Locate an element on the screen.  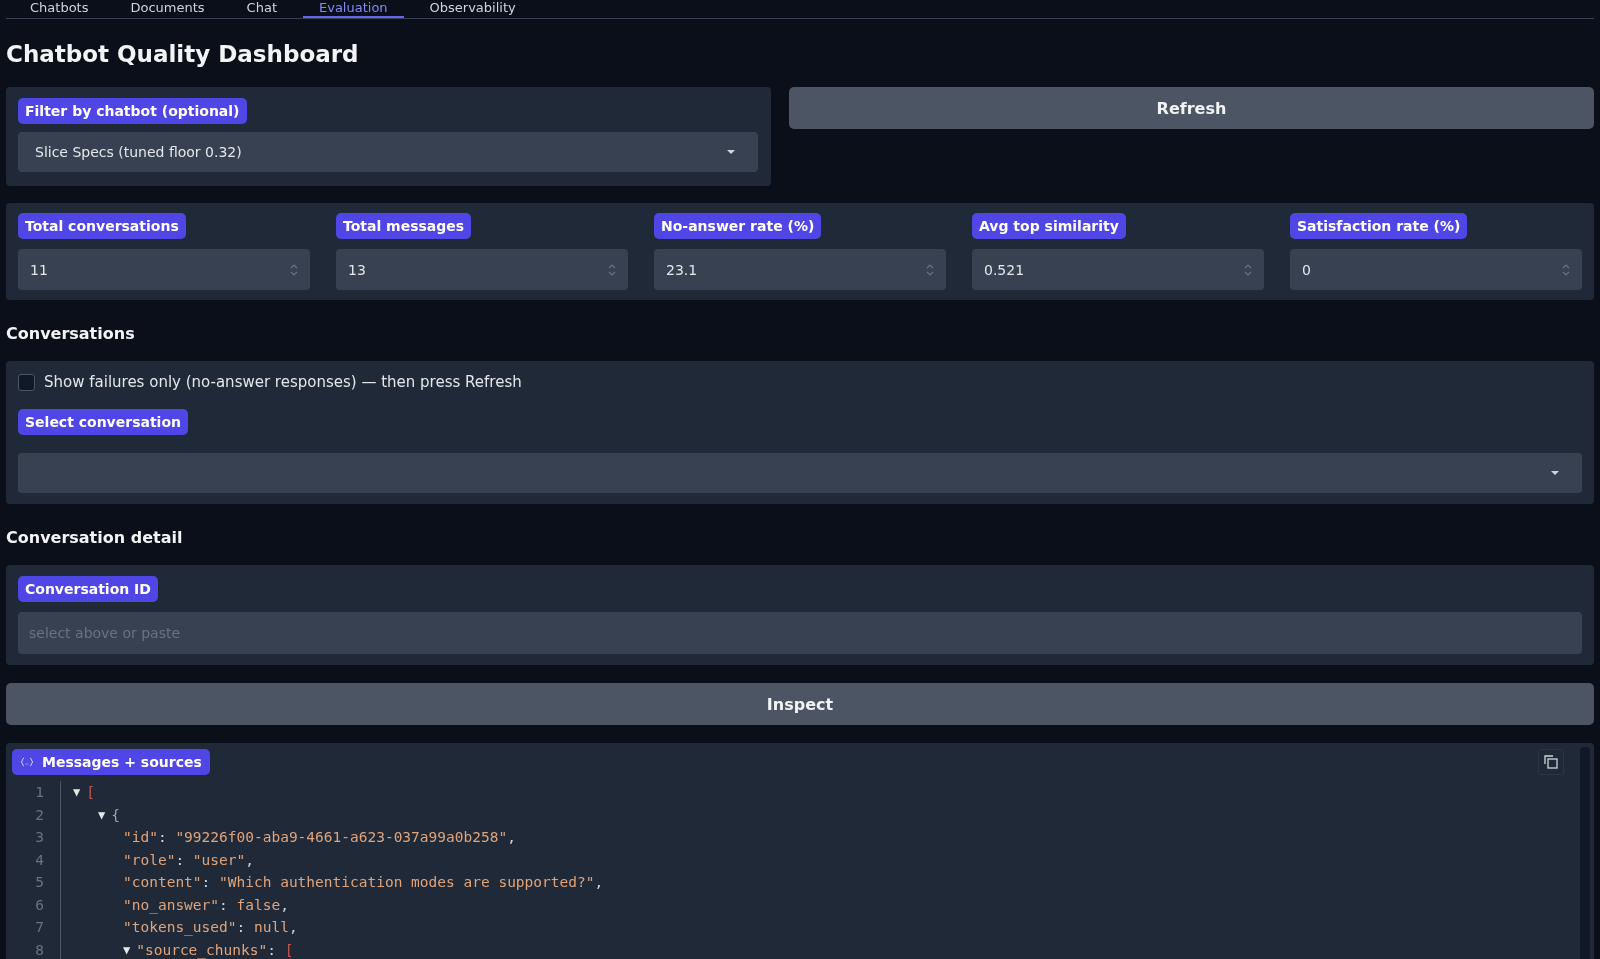
inspect-button: Inspect is located at coordinates (800, 704).